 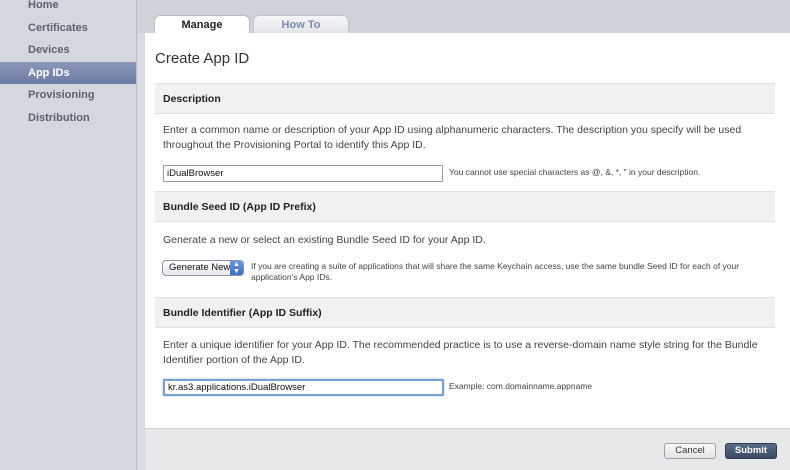 I want to click on bundle-identifier-input, so click(x=303, y=387).